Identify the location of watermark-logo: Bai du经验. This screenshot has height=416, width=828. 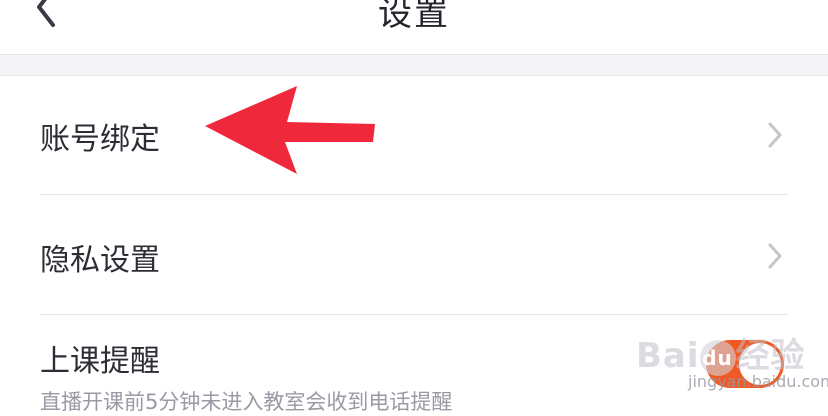
(721, 356).